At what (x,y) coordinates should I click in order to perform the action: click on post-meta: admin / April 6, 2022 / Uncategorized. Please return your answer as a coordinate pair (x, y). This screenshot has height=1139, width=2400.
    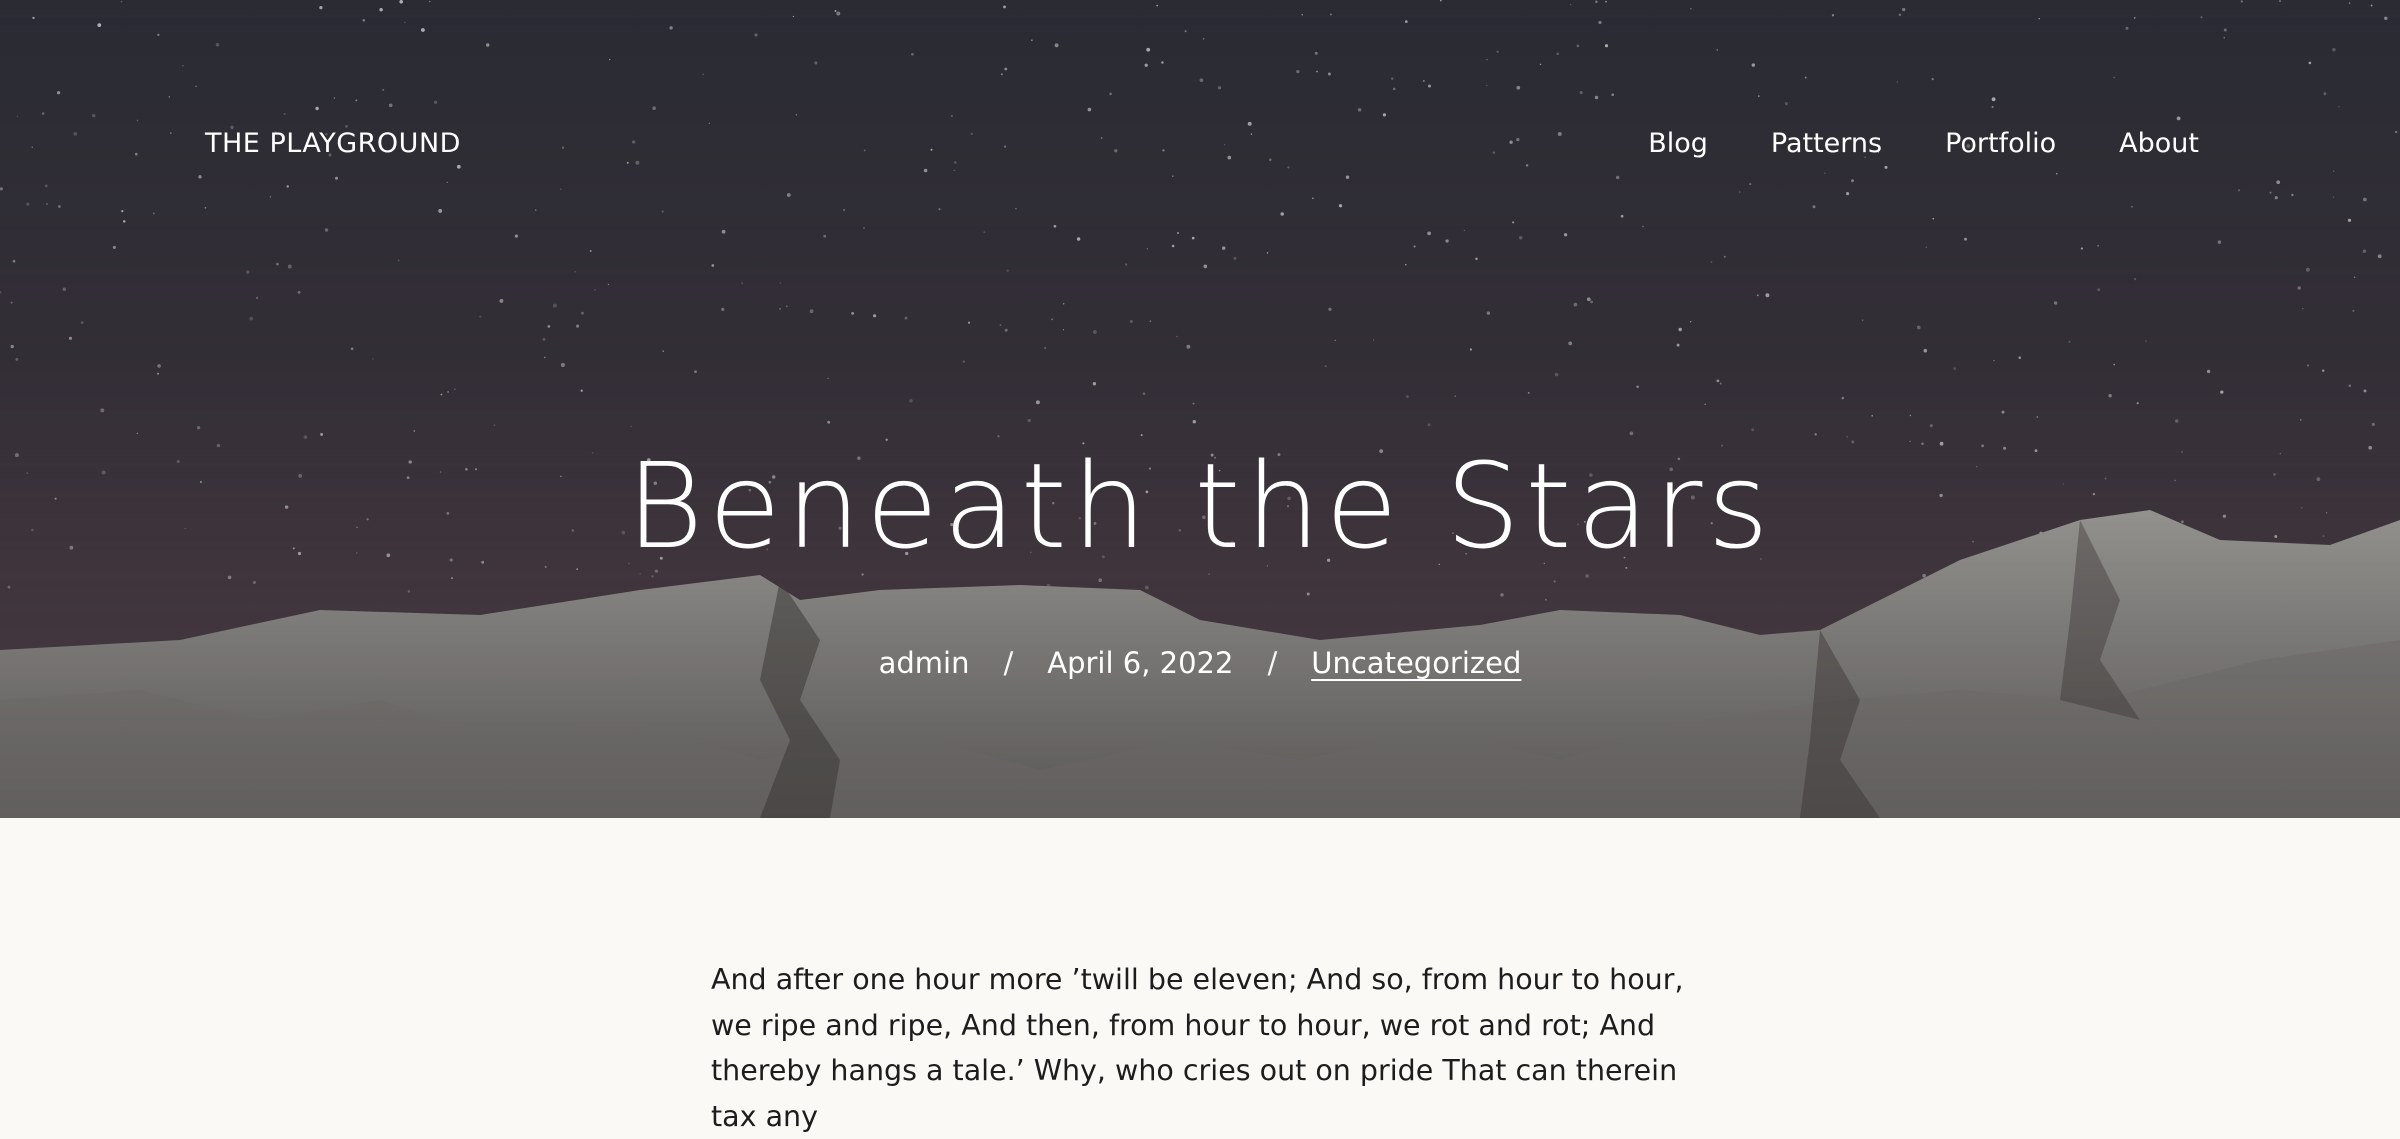
    Looking at the image, I should click on (1200, 663).